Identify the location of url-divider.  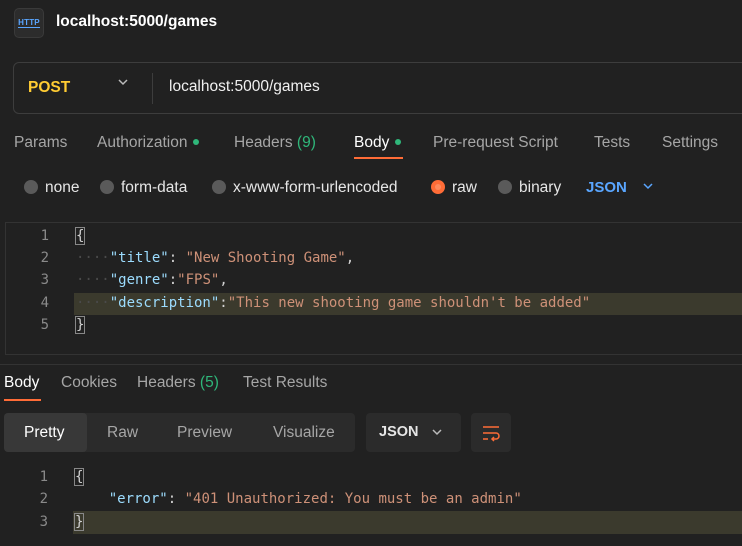
(152, 88).